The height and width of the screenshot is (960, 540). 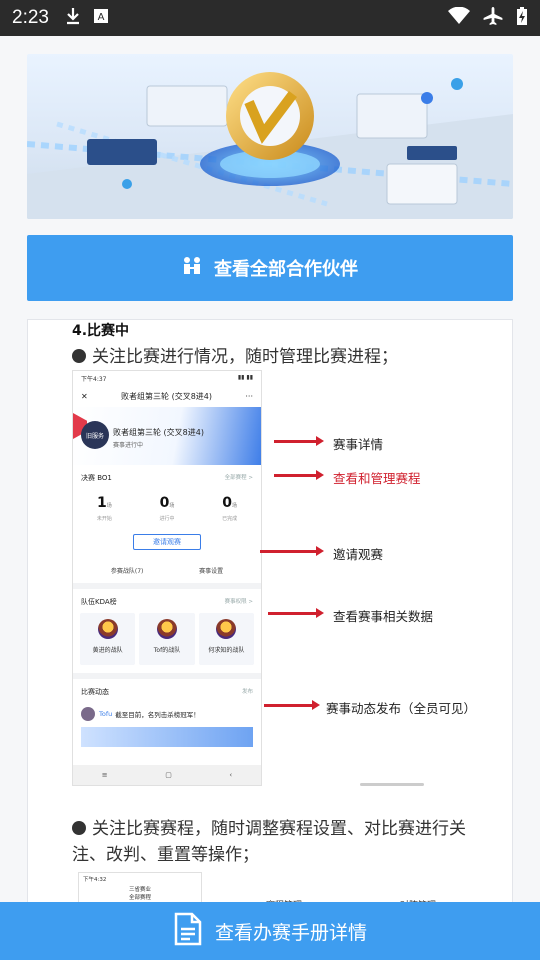 What do you see at coordinates (192, 268) in the screenshot?
I see `partners-icon` at bounding box center [192, 268].